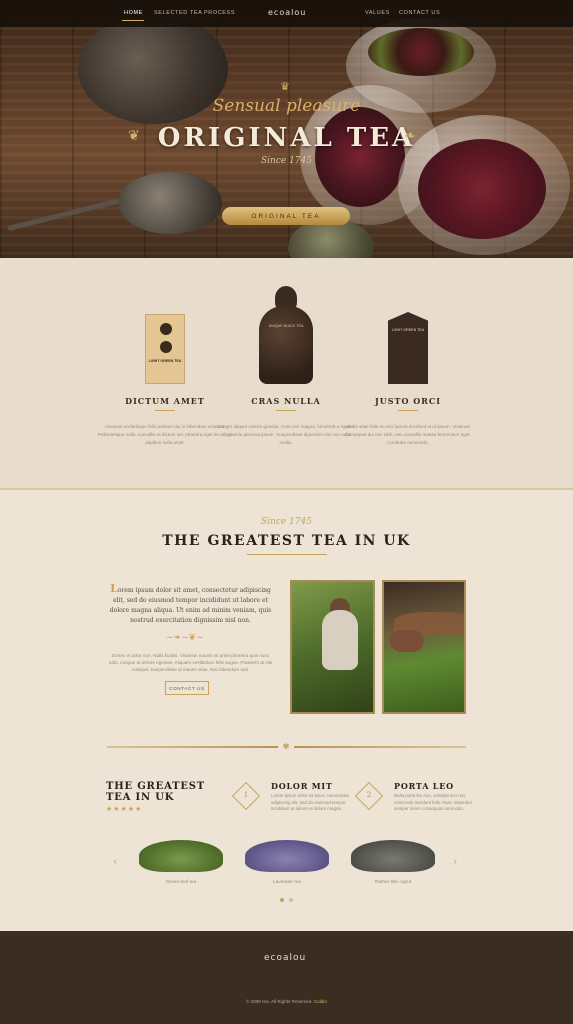 This screenshot has width=573, height=1024. What do you see at coordinates (424, 647) in the screenshot?
I see `tea-harvest-photo` at bounding box center [424, 647].